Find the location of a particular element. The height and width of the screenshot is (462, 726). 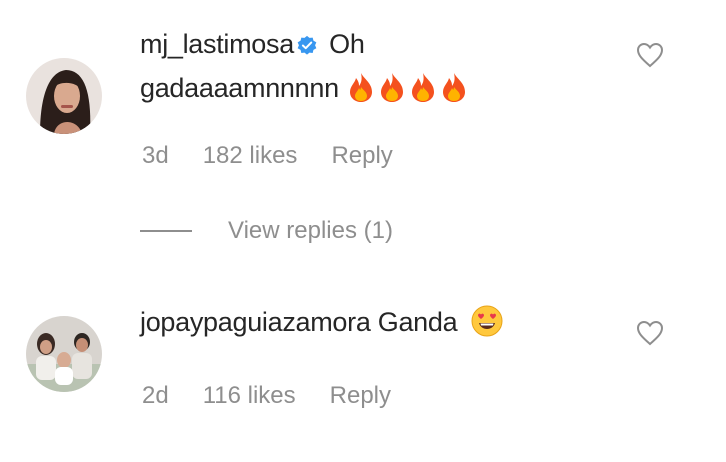

comment-username: mj_lastimosa is located at coordinates (217, 44).